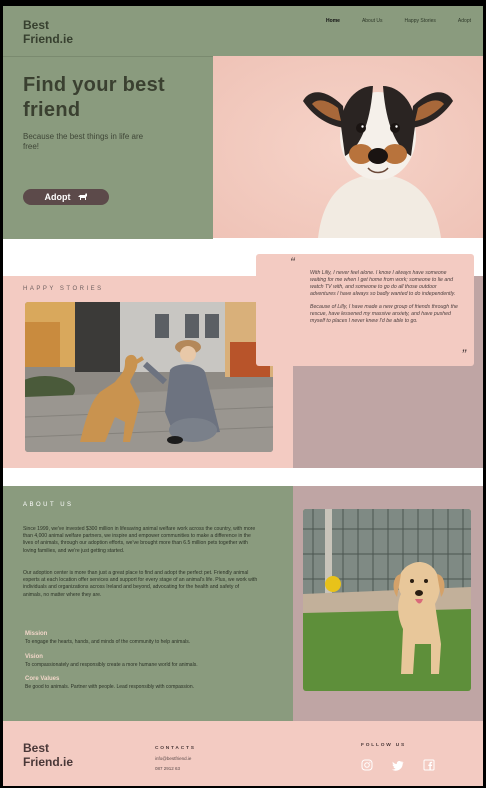 Image resolution: width=486 pixels, height=788 pixels. I want to click on hero-image, so click(348, 147).